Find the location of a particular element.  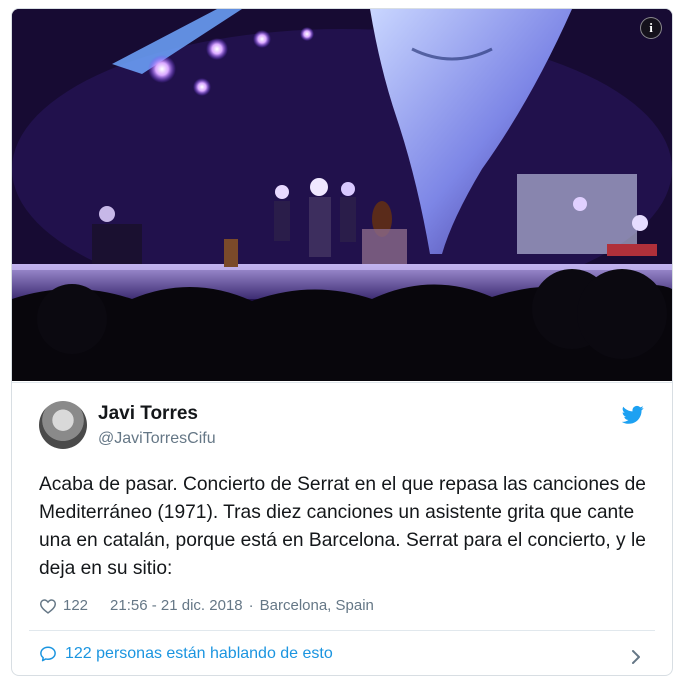

divider is located at coordinates (342, 630).